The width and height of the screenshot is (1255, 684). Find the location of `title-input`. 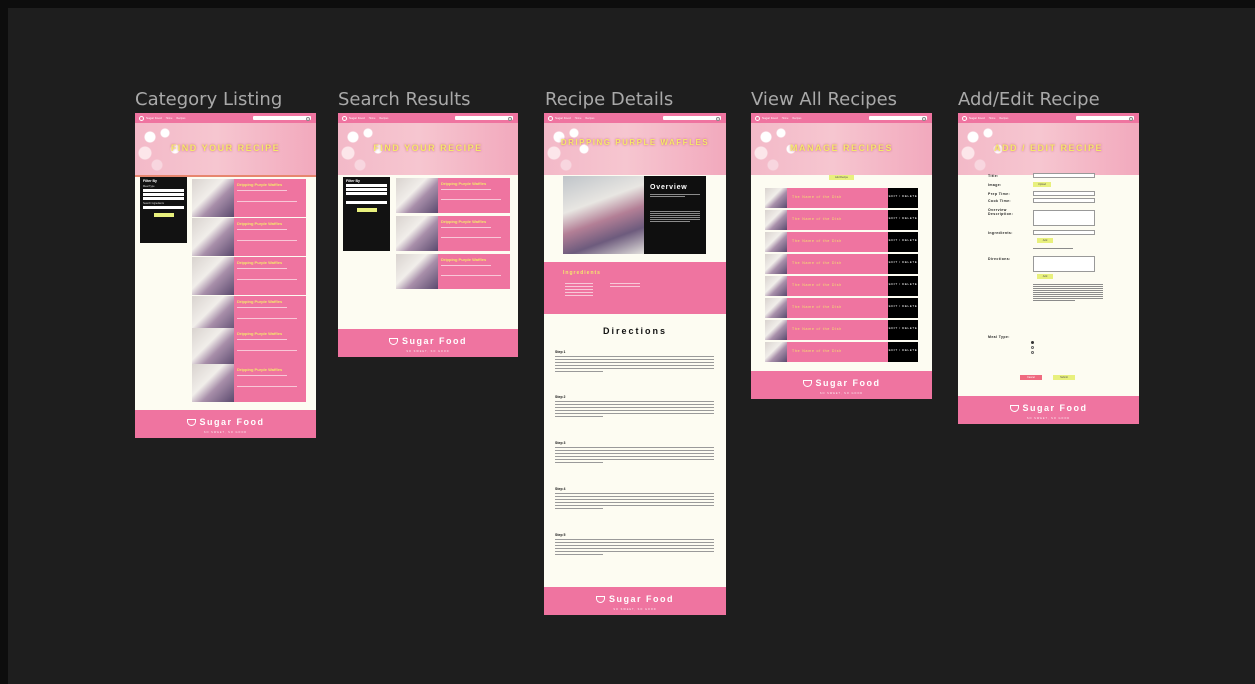

title-input is located at coordinates (1064, 175).